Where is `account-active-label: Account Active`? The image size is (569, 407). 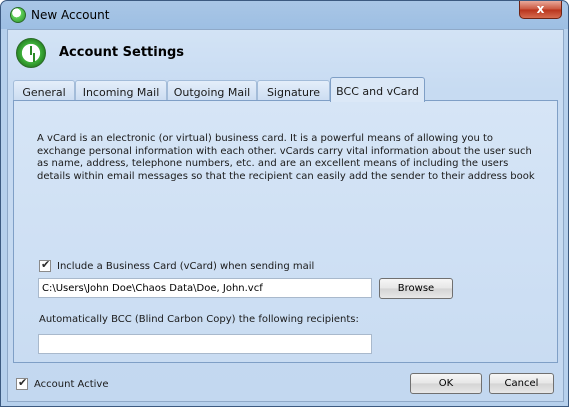 account-active-label: Account Active is located at coordinates (71, 384).